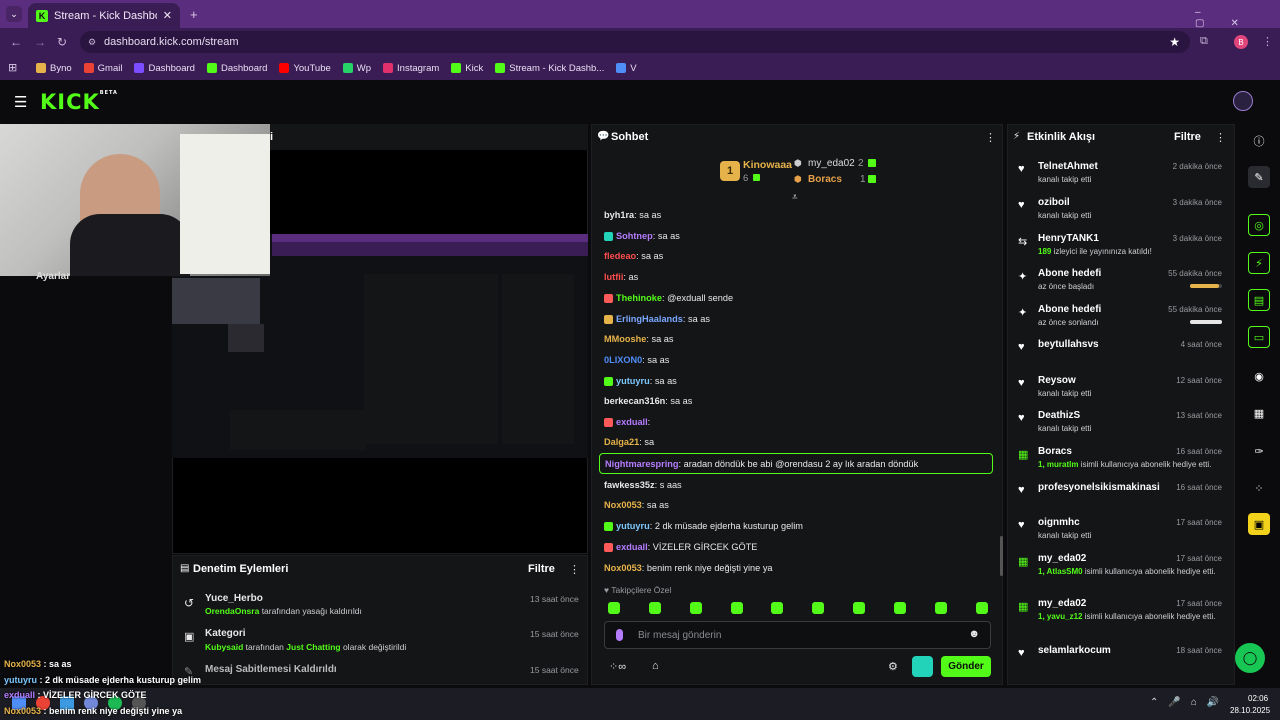 This screenshot has width=1280, height=720. I want to click on close-tab-icon: ✕, so click(167, 15).